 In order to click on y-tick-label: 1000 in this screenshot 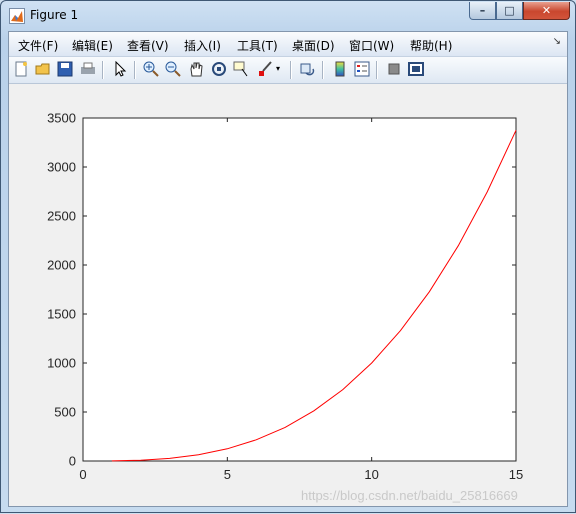, I will do `click(61, 363)`.